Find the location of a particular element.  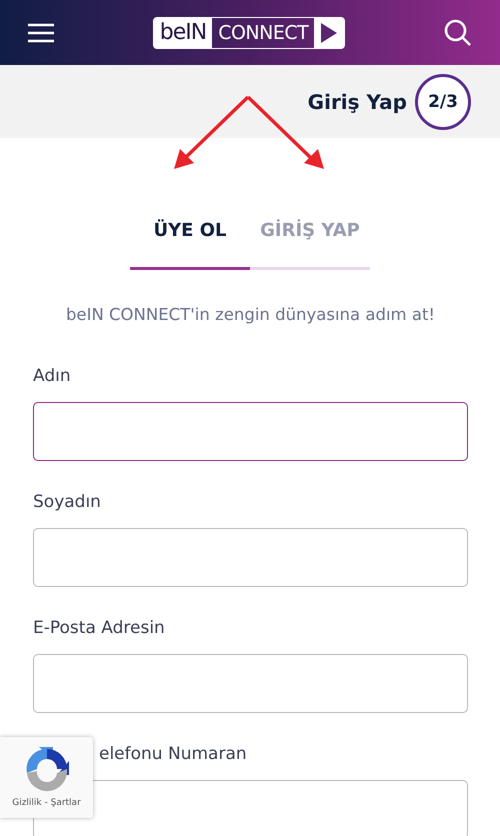

step-counter: 2/3 is located at coordinates (443, 102).